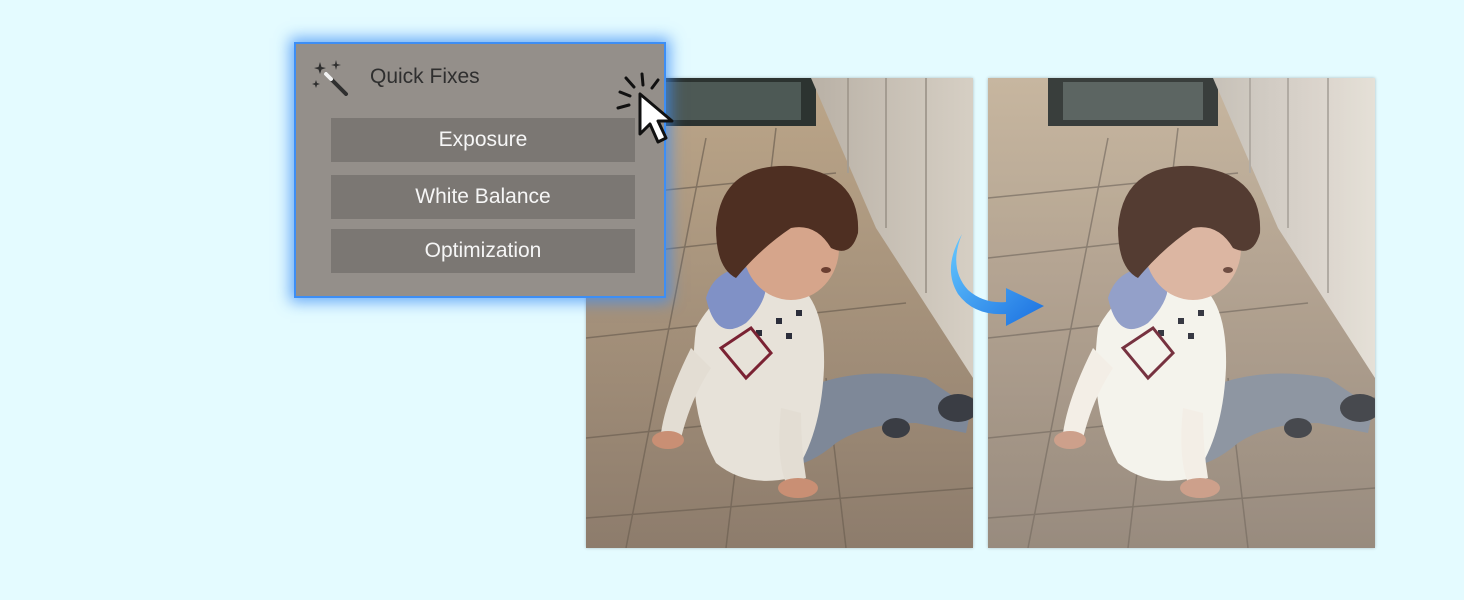 This screenshot has width=1464, height=600. I want to click on curved-arrow-icon, so click(999, 278).